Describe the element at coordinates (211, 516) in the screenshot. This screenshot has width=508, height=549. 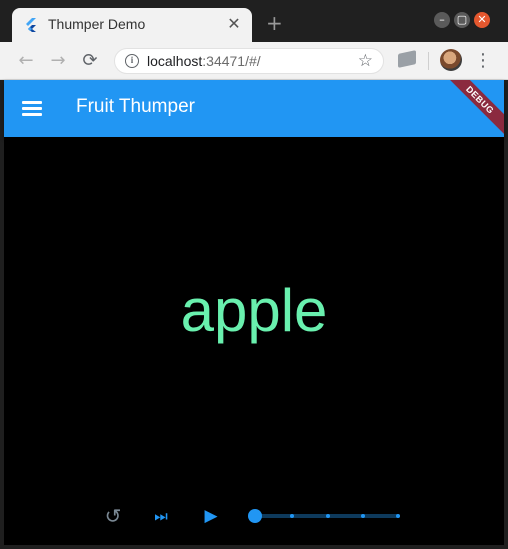
I see `play-icon: ▶` at that location.